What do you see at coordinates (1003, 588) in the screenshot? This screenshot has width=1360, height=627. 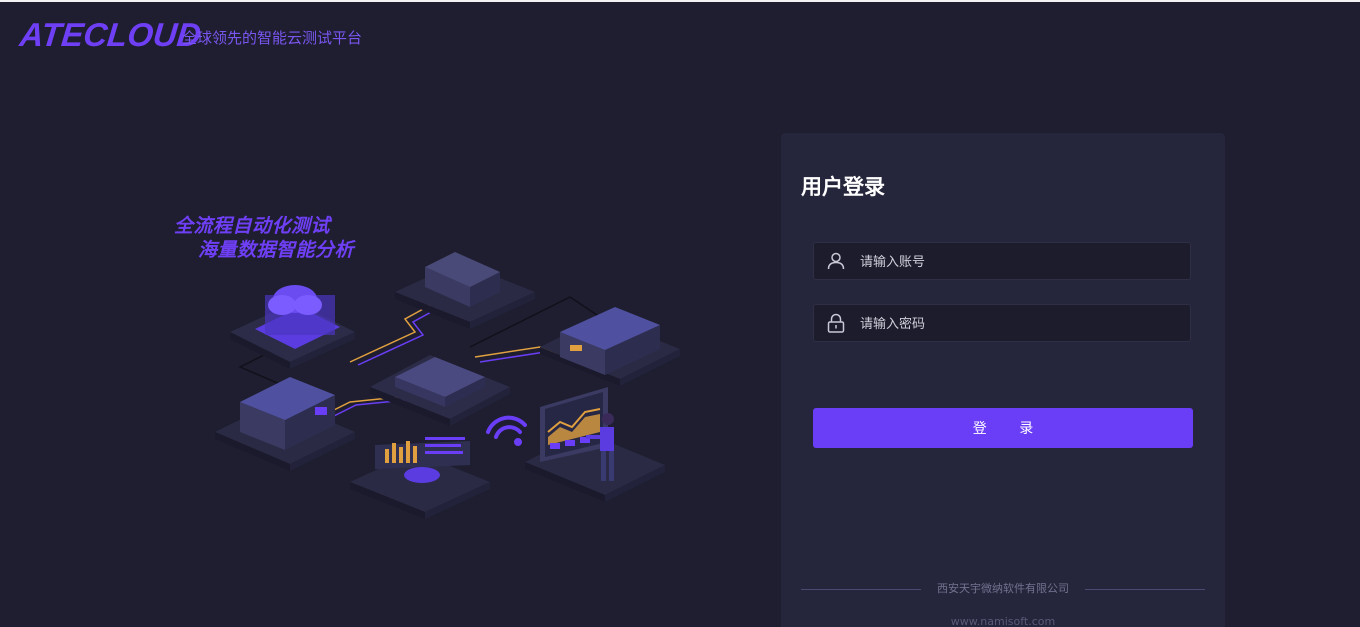 I see `company-name: 西安天宇微纳软件有限公司` at bounding box center [1003, 588].